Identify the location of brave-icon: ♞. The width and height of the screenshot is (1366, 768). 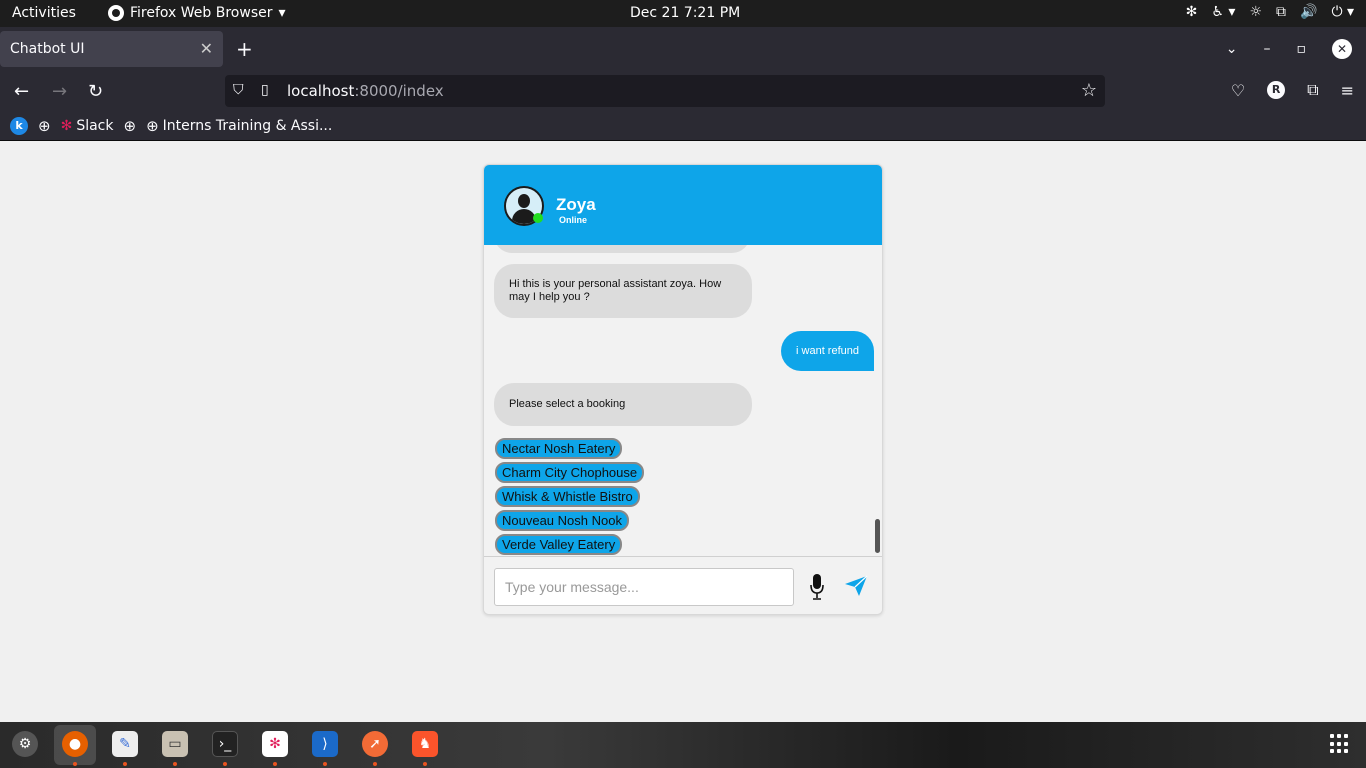
(425, 744).